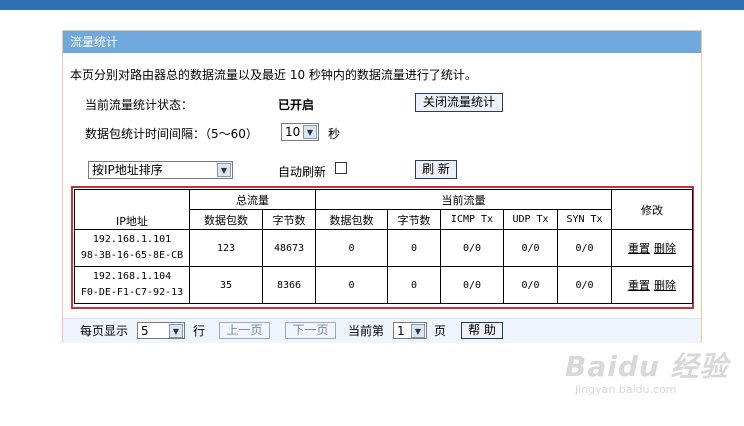 The width and height of the screenshot is (744, 426). Describe the element at coordinates (341, 168) in the screenshot. I see `auto-refresh-checkbox` at that location.